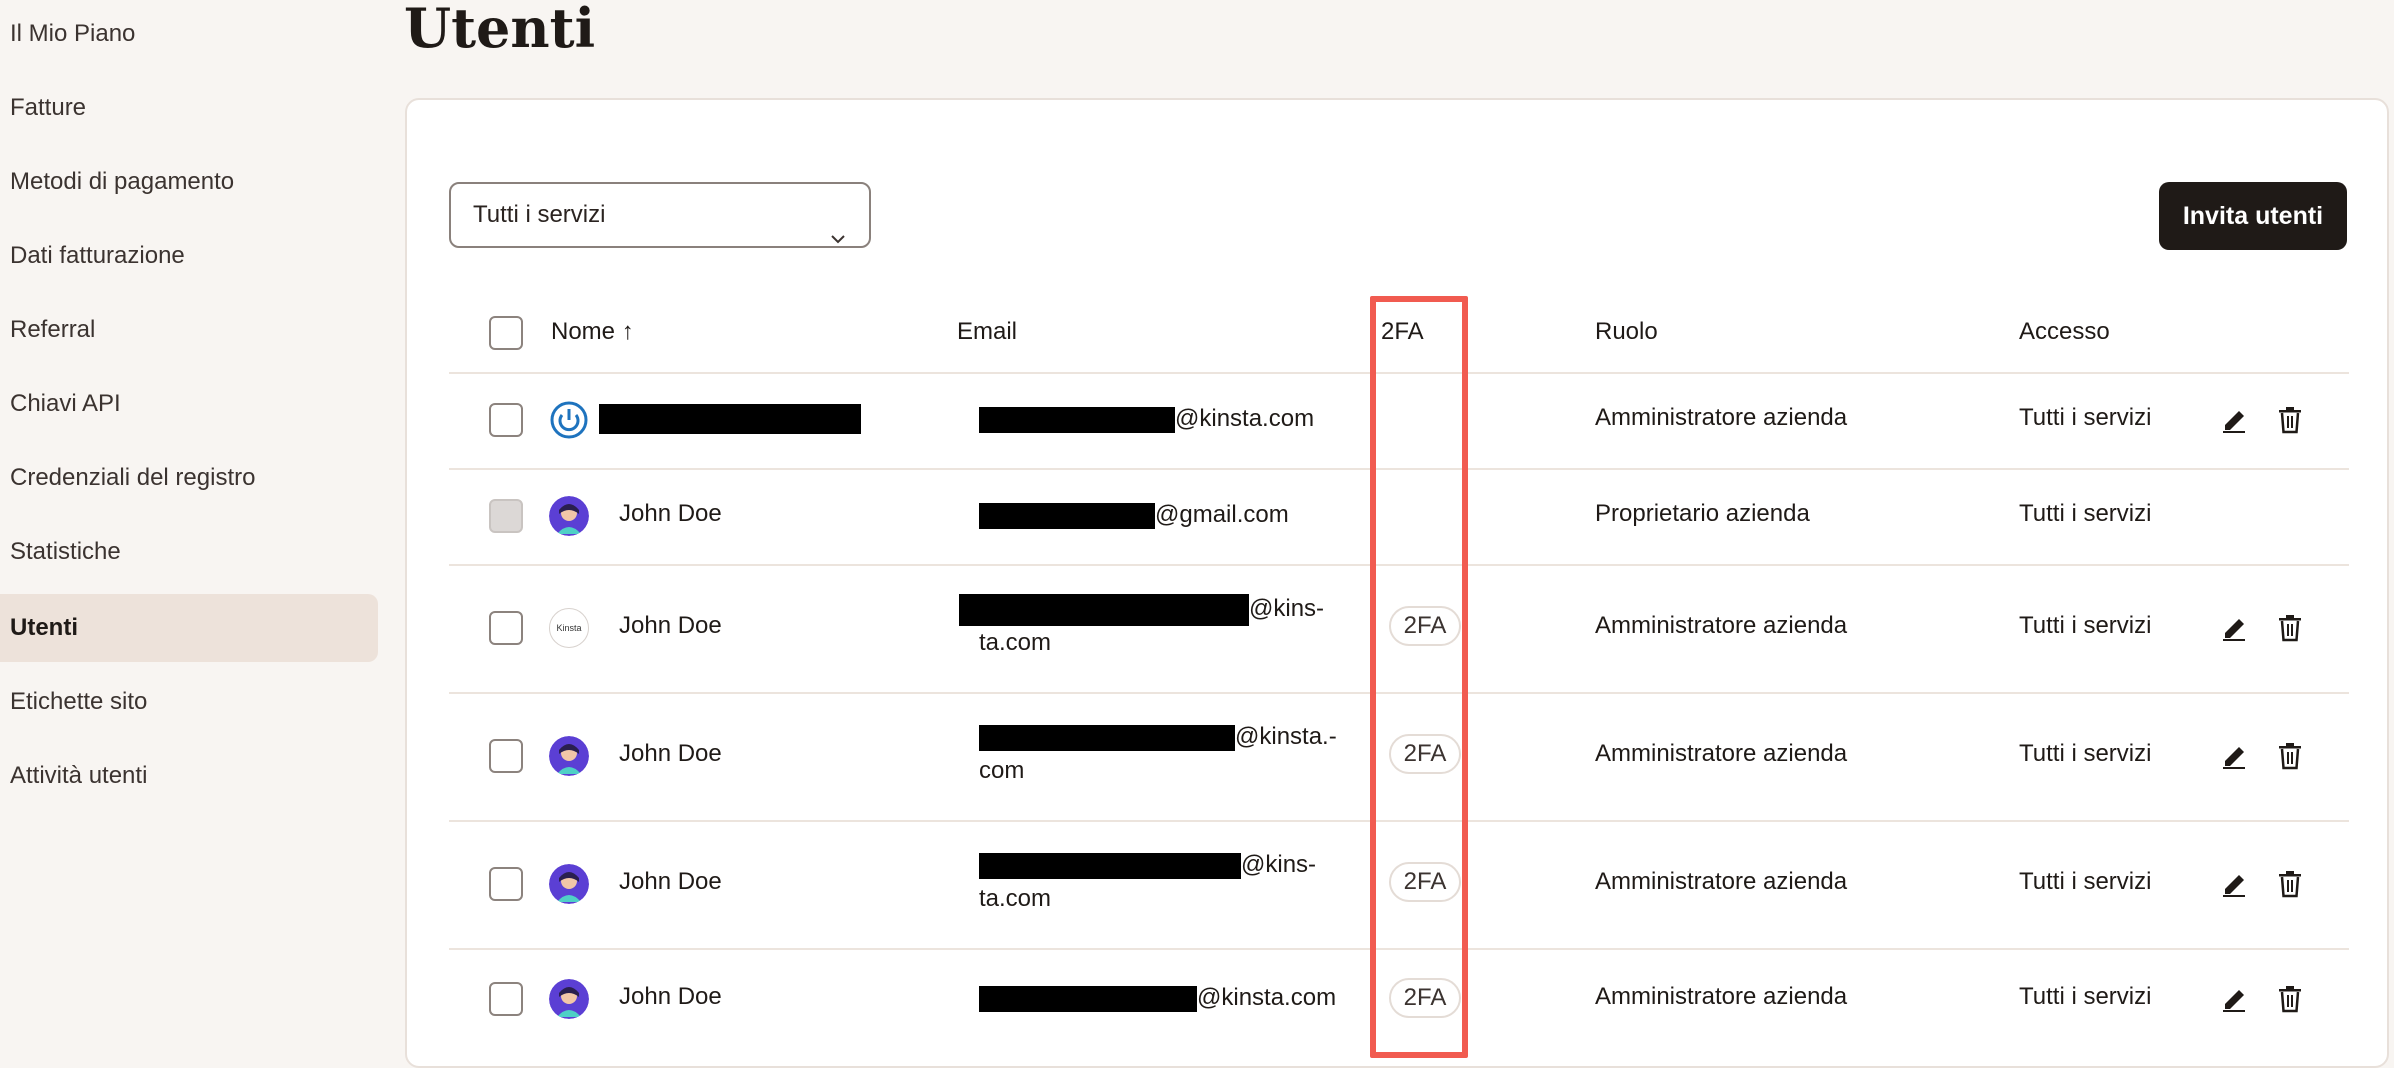 The width and height of the screenshot is (2394, 1068). What do you see at coordinates (189, 34) in the screenshot?
I see `sidebar-item-mio-piano: Il Mio Piano` at bounding box center [189, 34].